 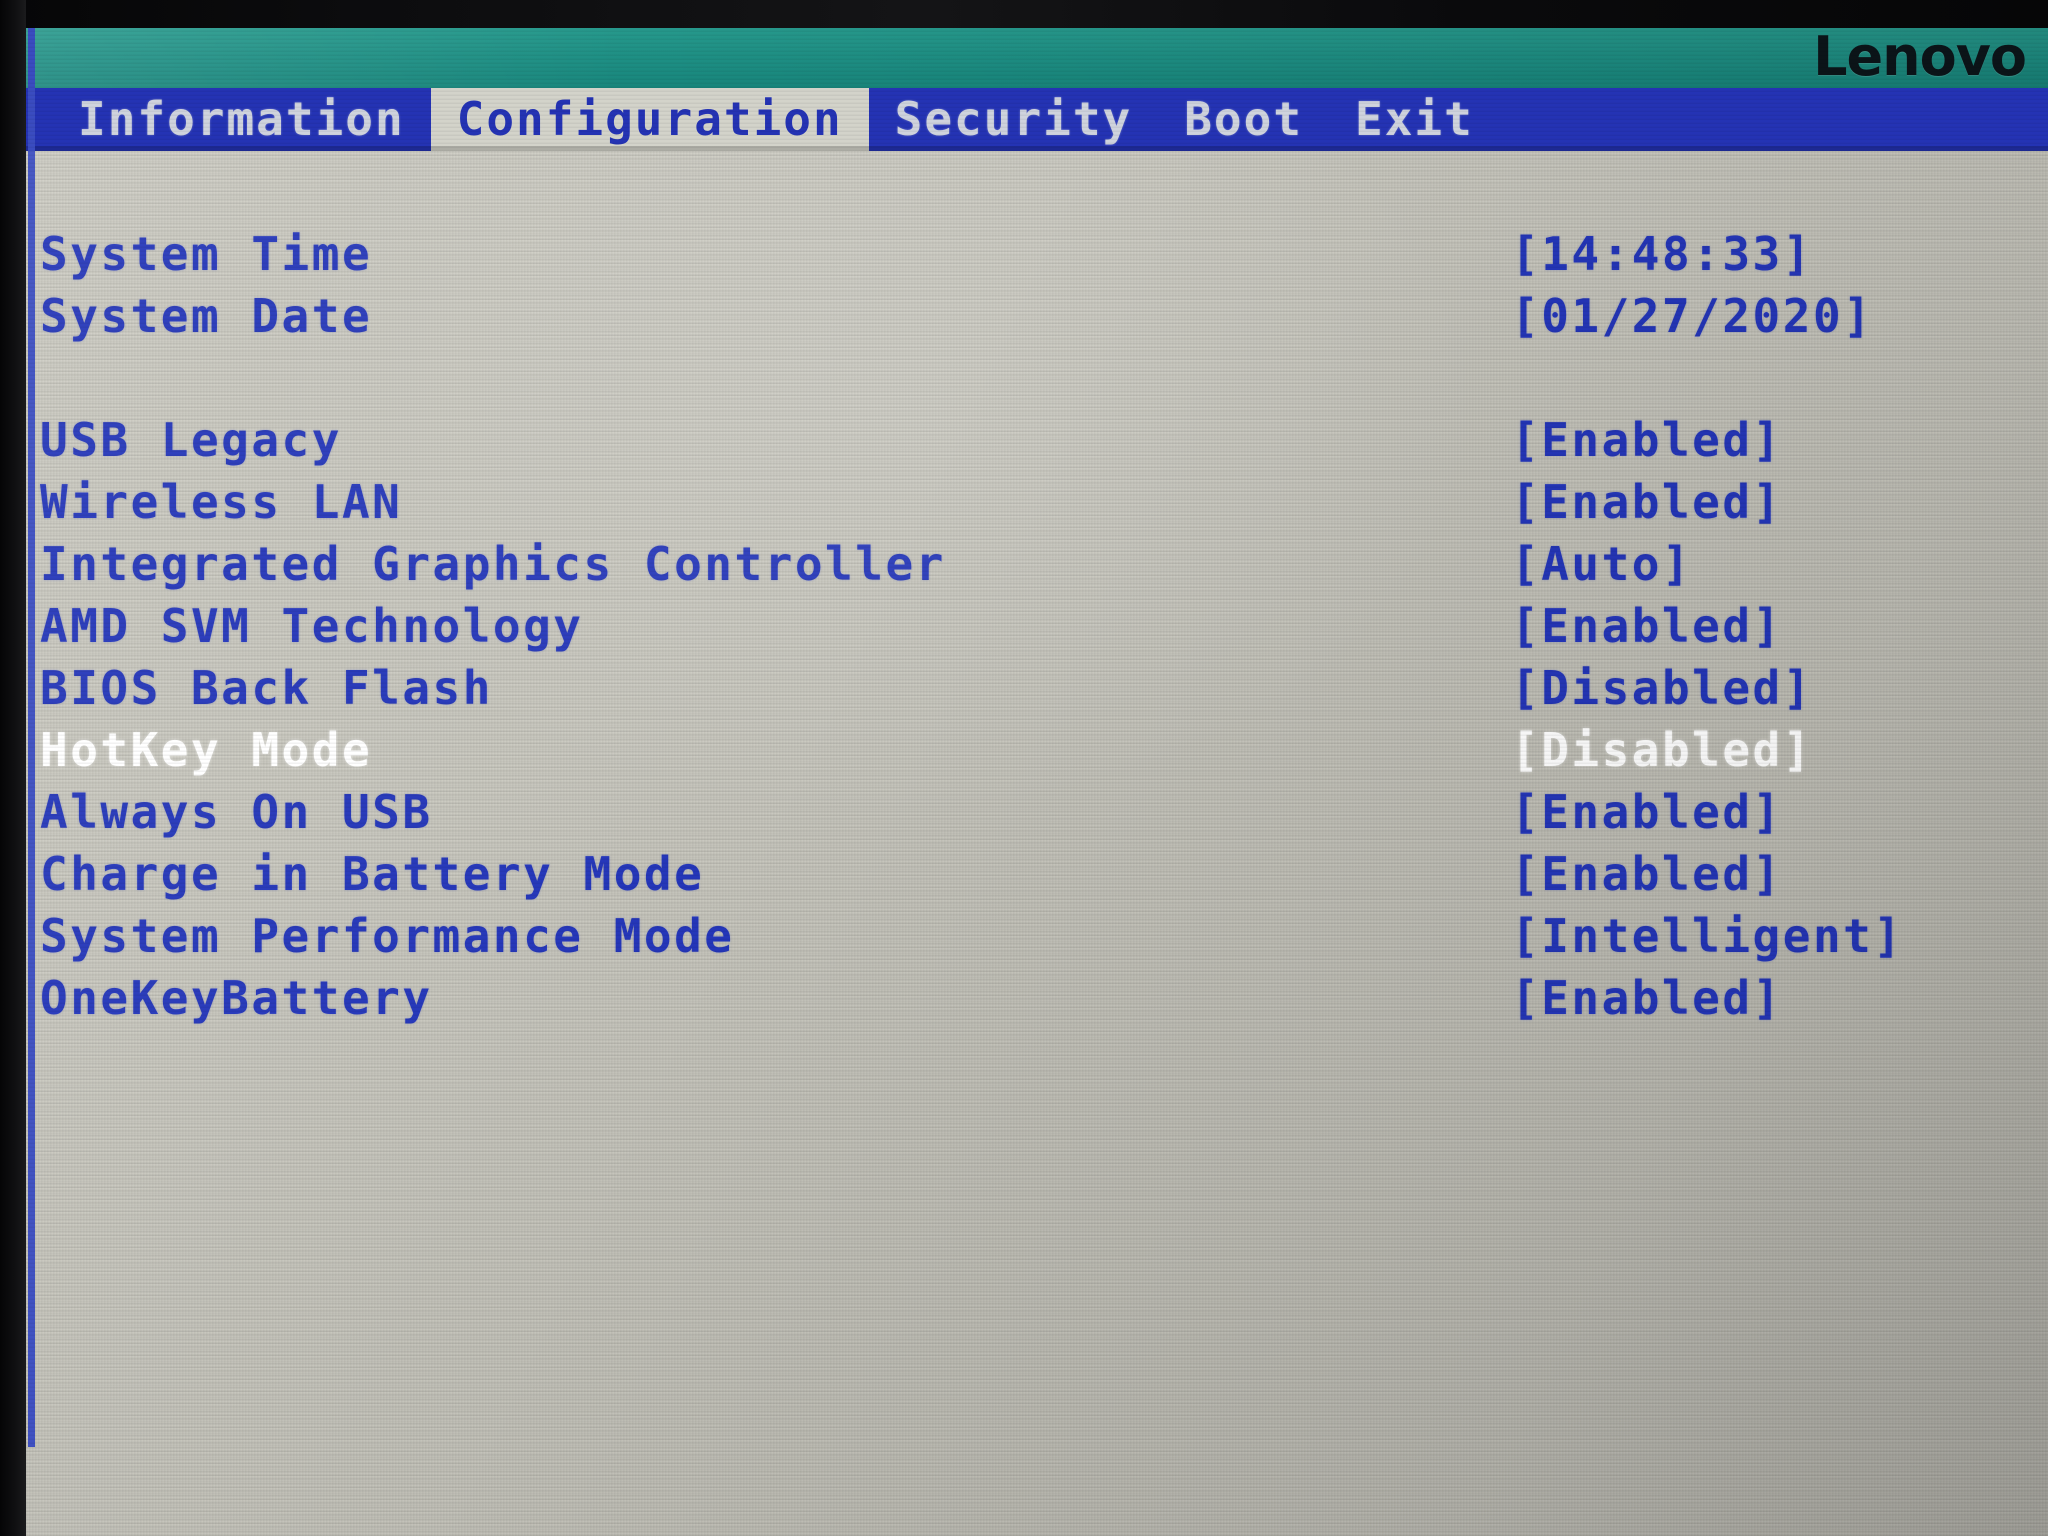 I want to click on tab-information: Information, so click(x=228, y=119).